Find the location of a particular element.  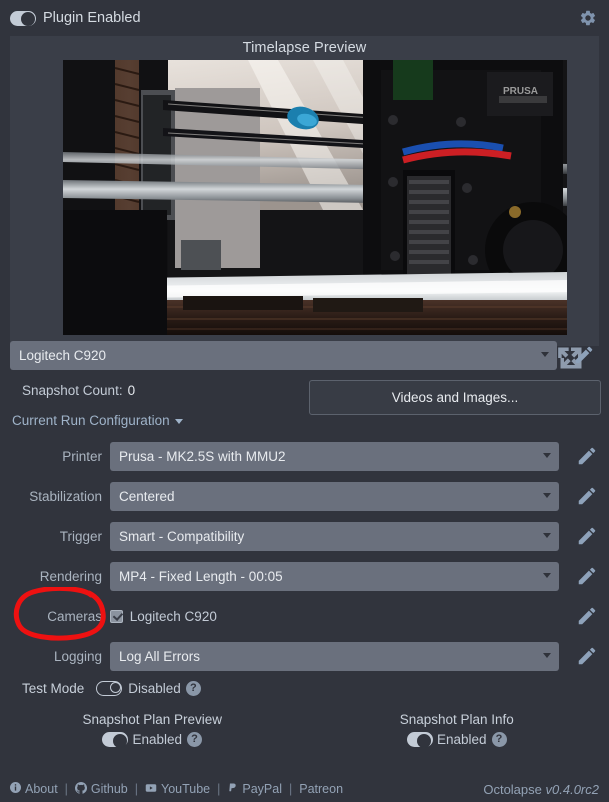

rendering-select-value: MP4 - Fixed Length - 00:05 is located at coordinates (201, 576).